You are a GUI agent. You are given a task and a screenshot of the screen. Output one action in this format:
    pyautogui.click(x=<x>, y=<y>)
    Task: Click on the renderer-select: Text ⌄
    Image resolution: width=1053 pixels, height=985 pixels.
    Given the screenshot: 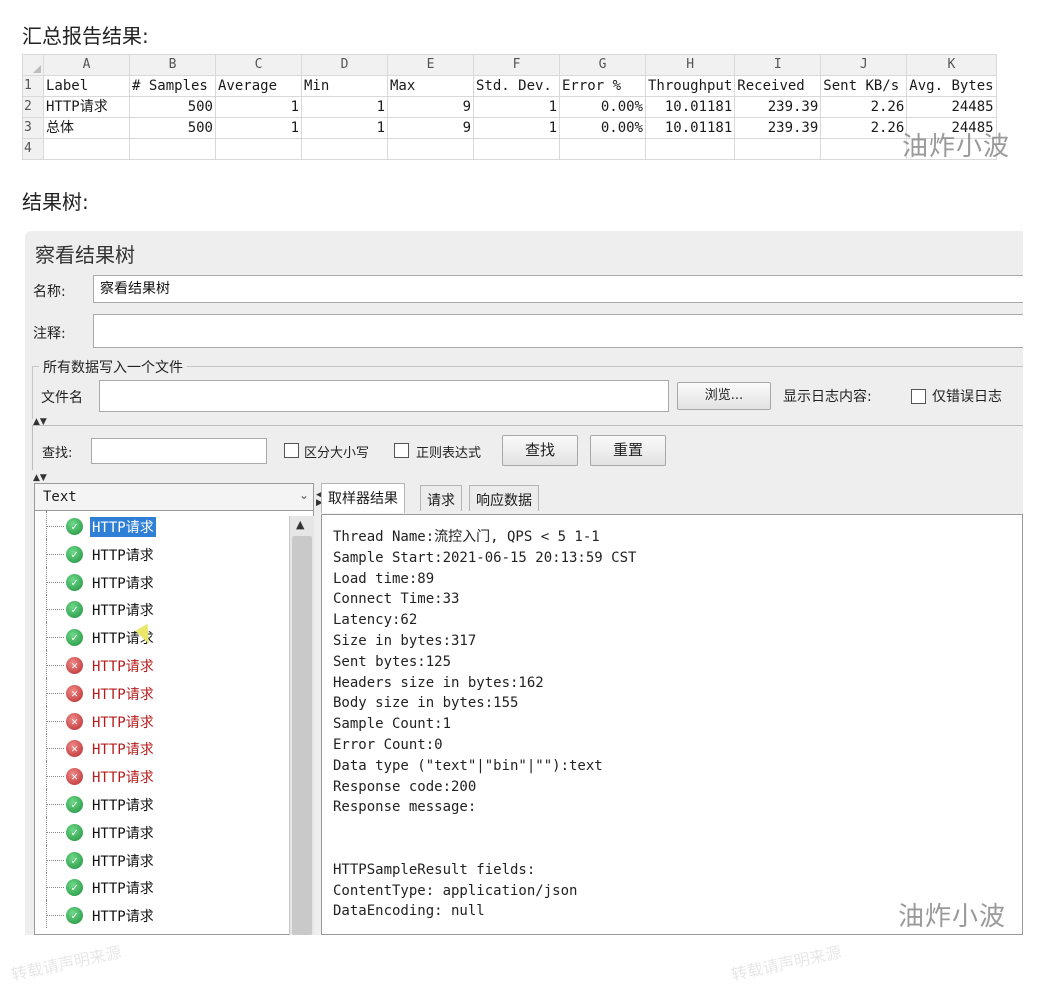 What is the action you would take?
    pyautogui.click(x=174, y=497)
    